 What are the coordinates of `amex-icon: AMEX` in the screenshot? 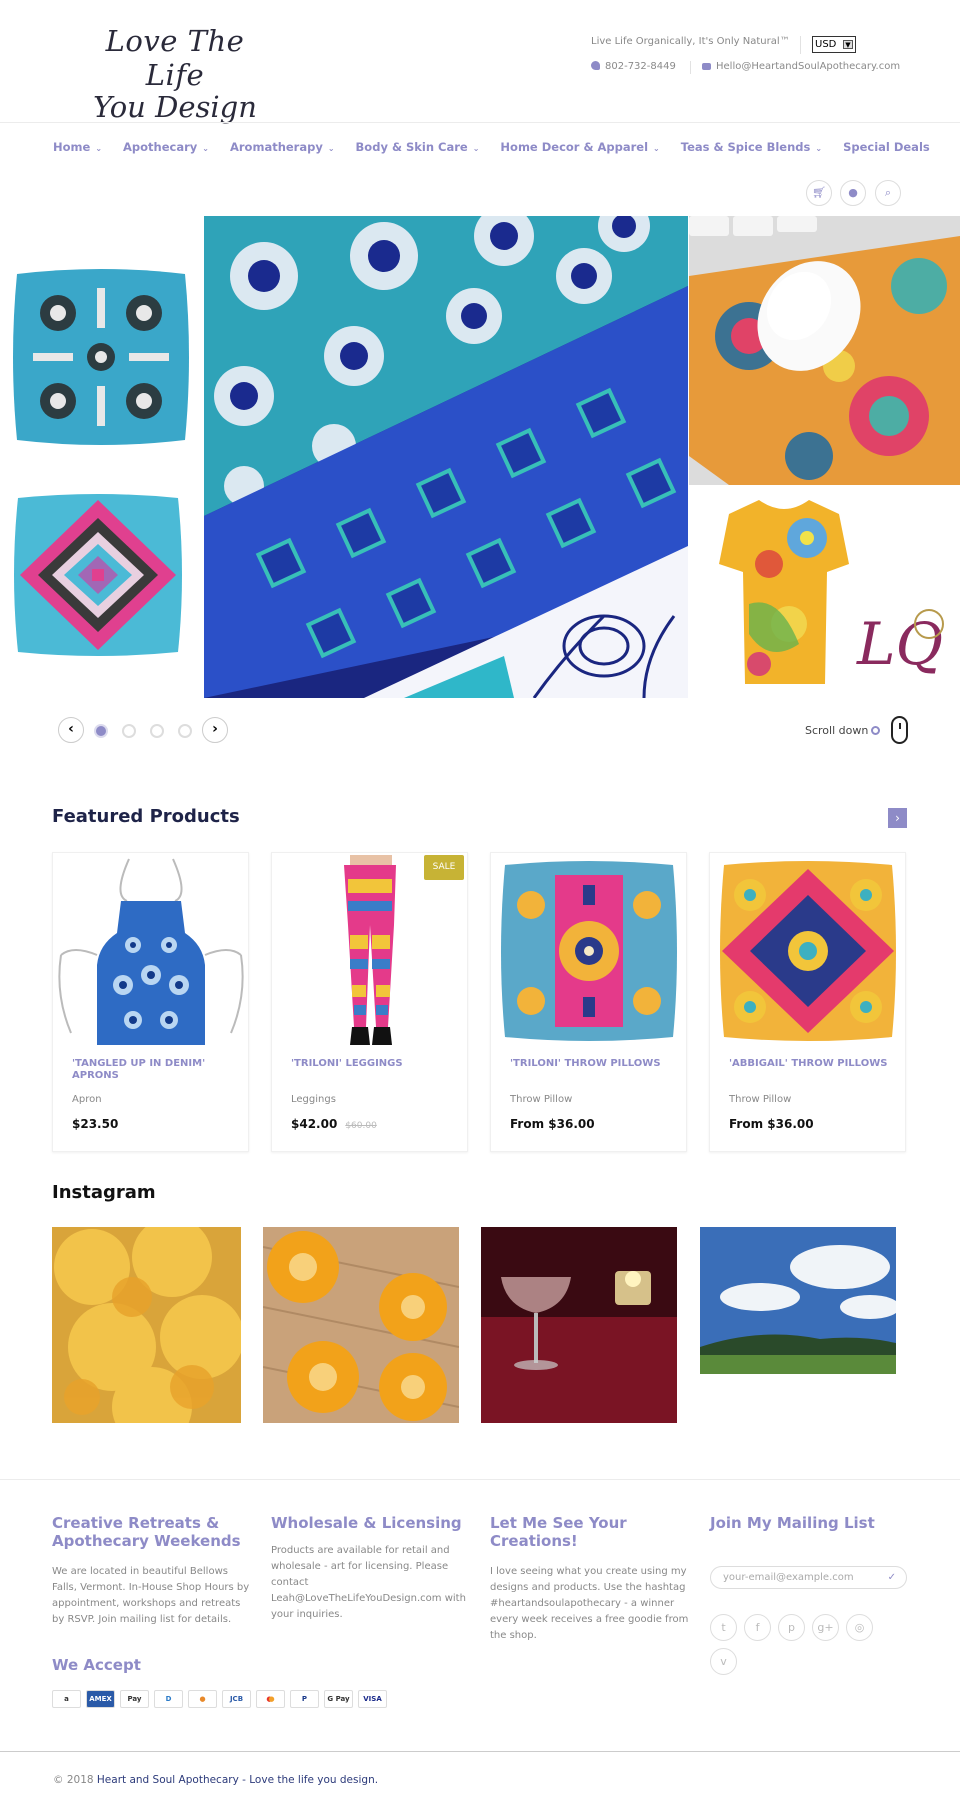 It's located at (100, 1699).